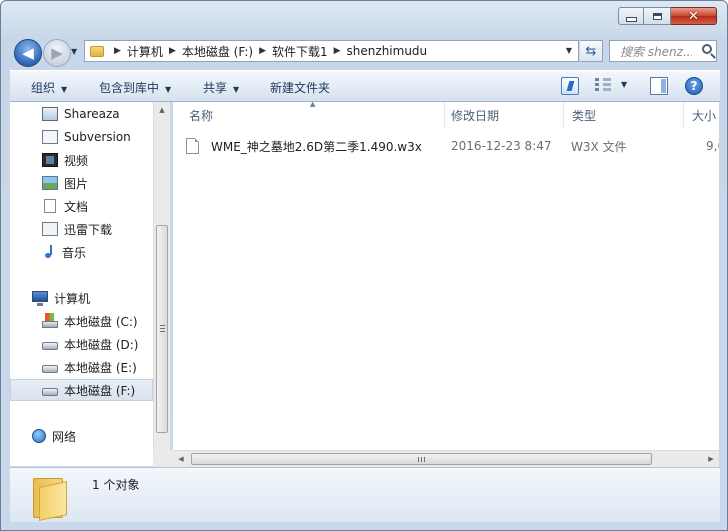  I want to click on maximize-button, so click(657, 16).